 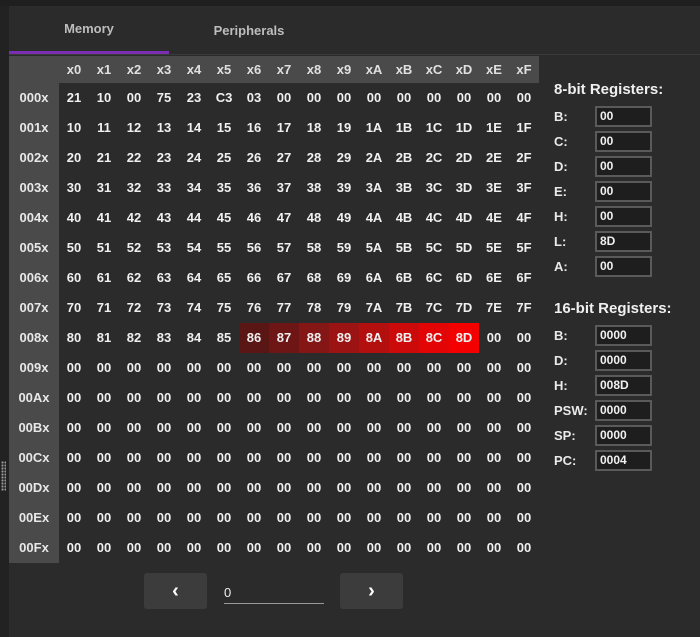 What do you see at coordinates (284, 188) in the screenshot?
I see `memory-cell: 37` at bounding box center [284, 188].